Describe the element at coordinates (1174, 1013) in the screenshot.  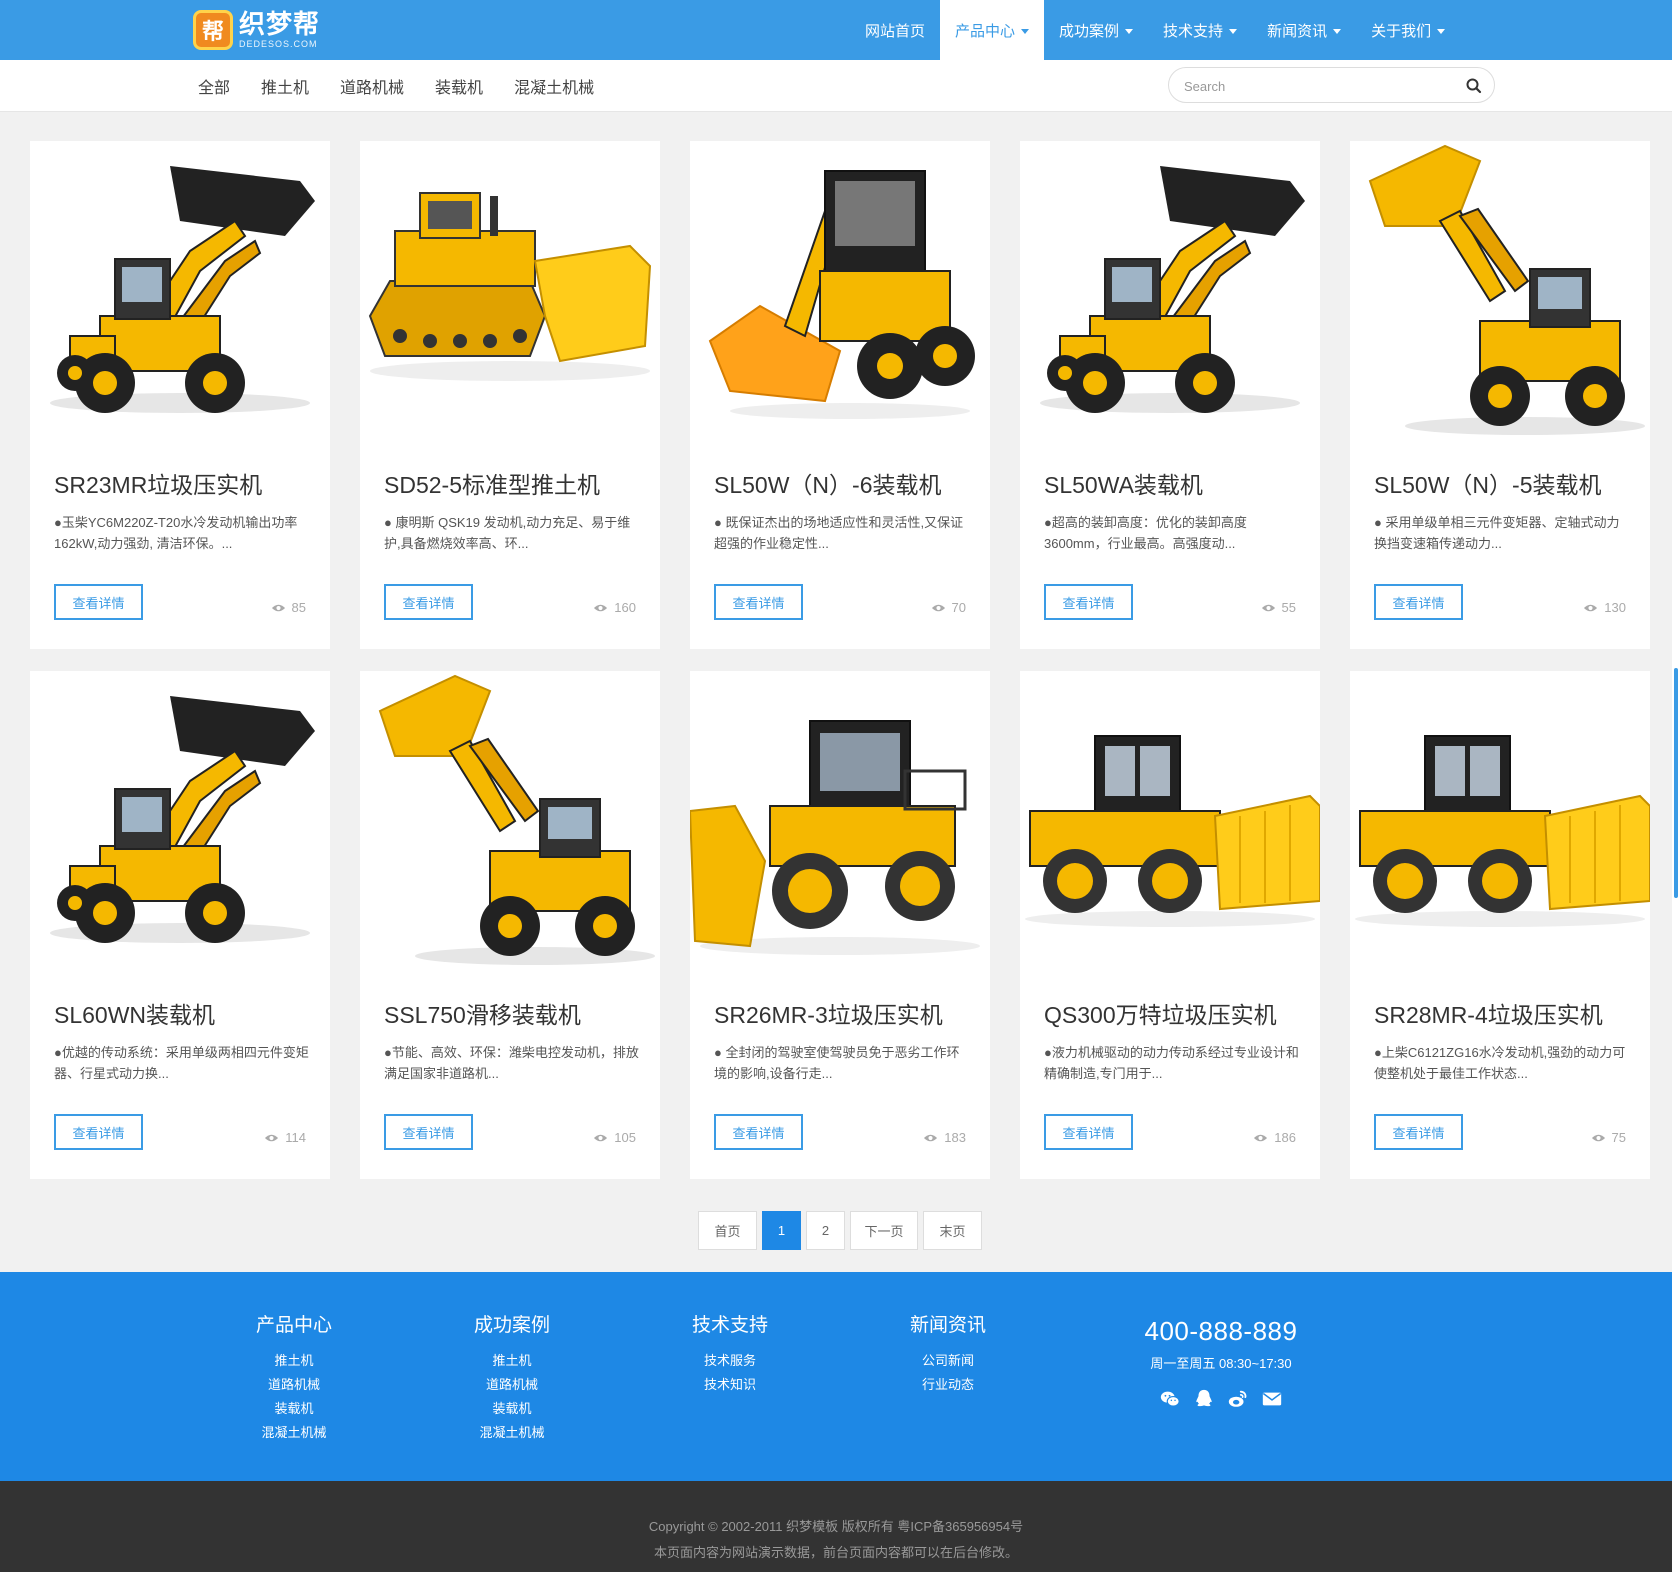
I see `product-title: QS300万特垃圾压实机` at that location.